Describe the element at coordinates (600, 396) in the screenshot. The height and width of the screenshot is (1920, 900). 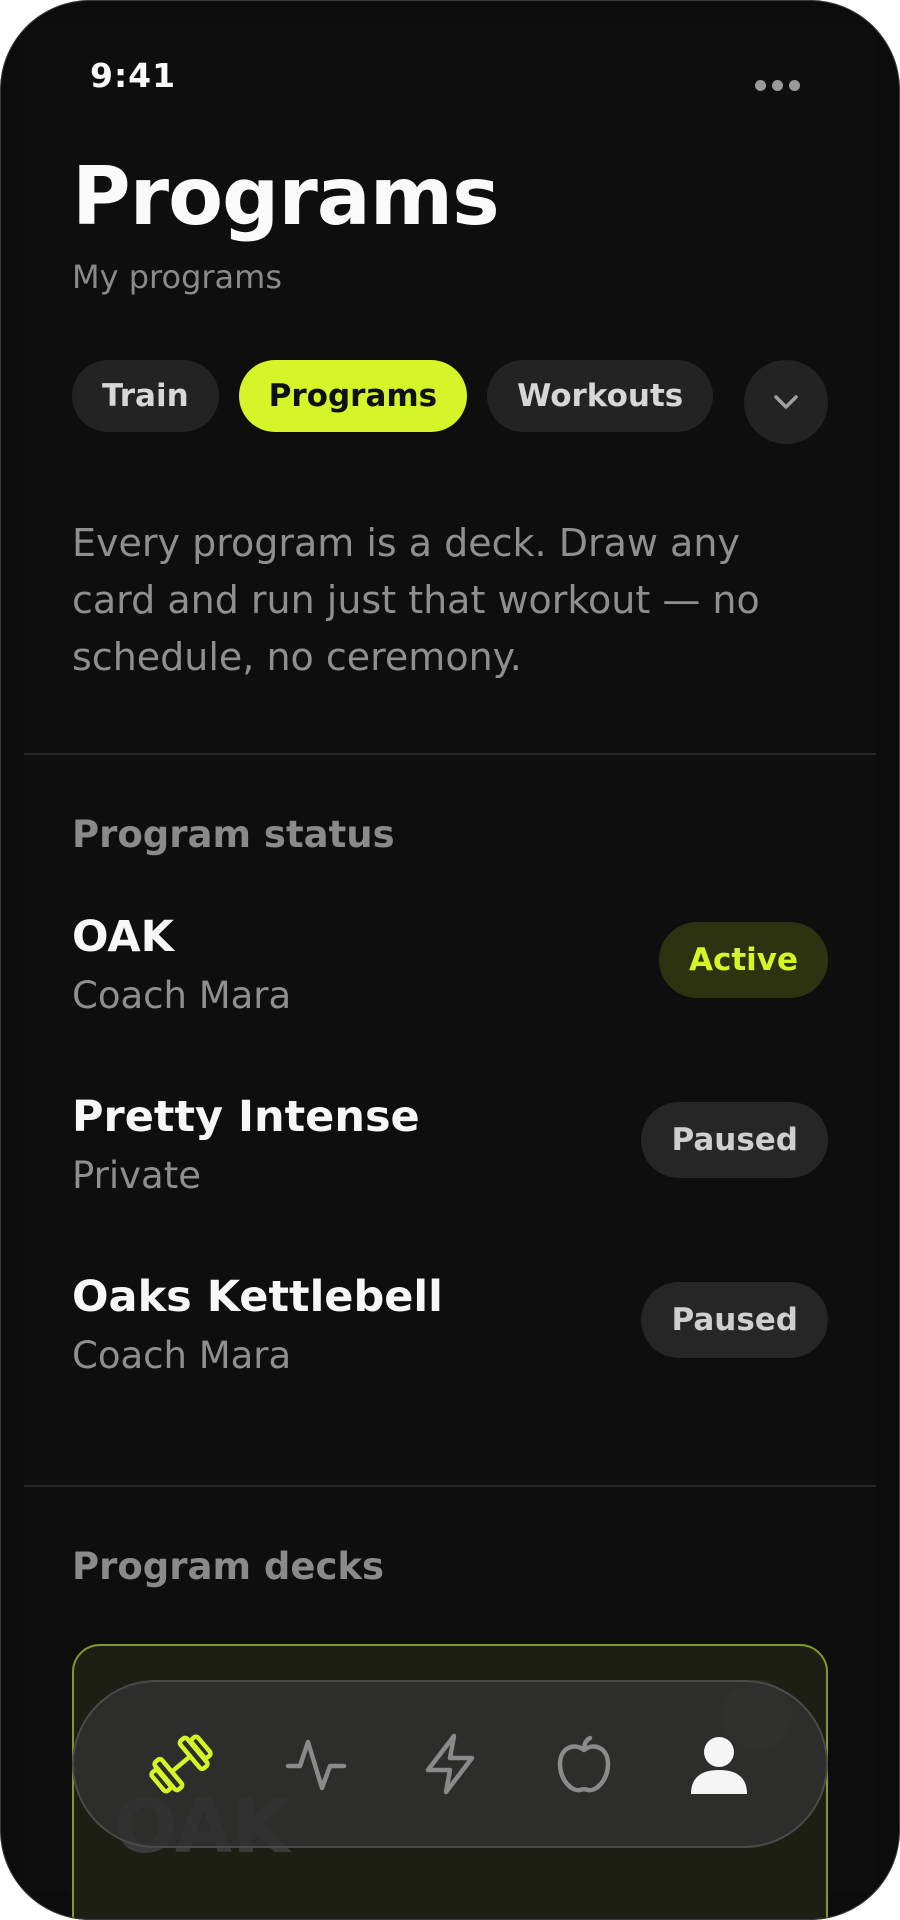
I see `tab-workouts: Workouts` at that location.